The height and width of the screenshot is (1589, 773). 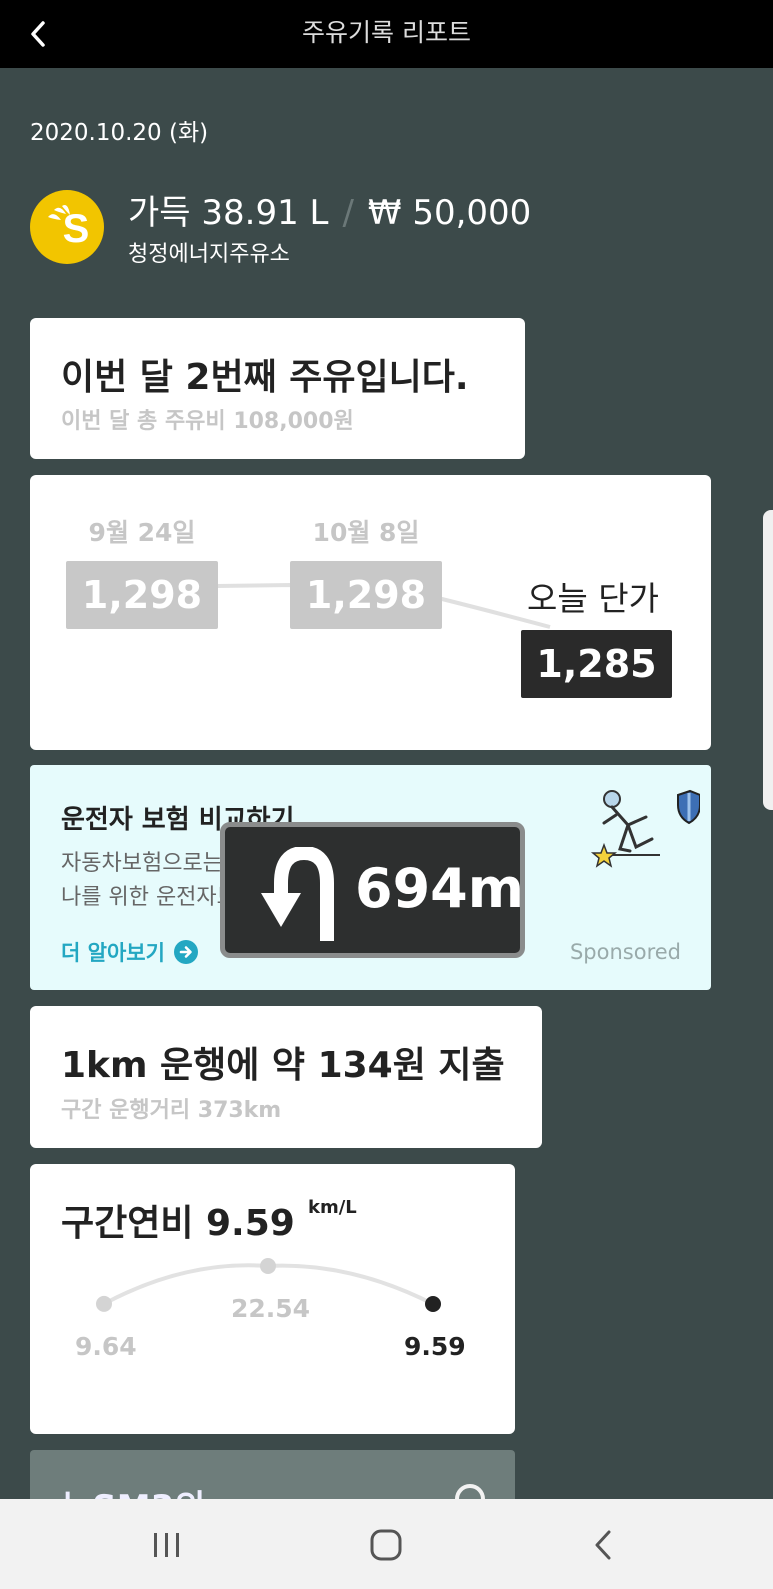 I want to click on efficiency-label-1: 9.64, so click(x=106, y=1346).